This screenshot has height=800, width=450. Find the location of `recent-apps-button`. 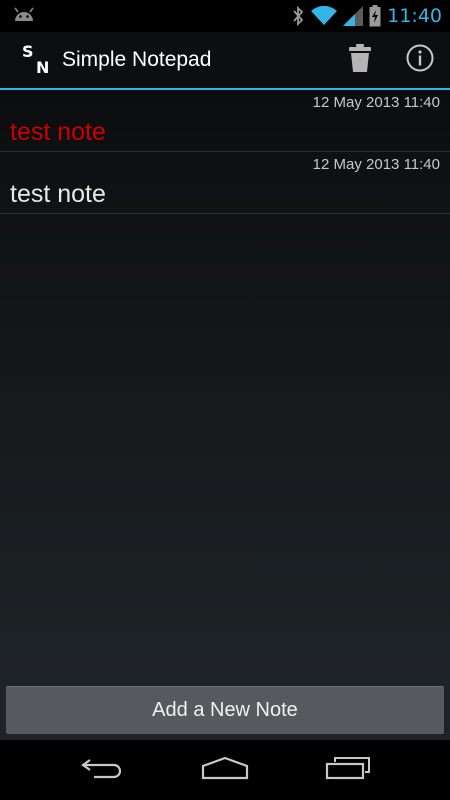

recent-apps-button is located at coordinates (348, 770).